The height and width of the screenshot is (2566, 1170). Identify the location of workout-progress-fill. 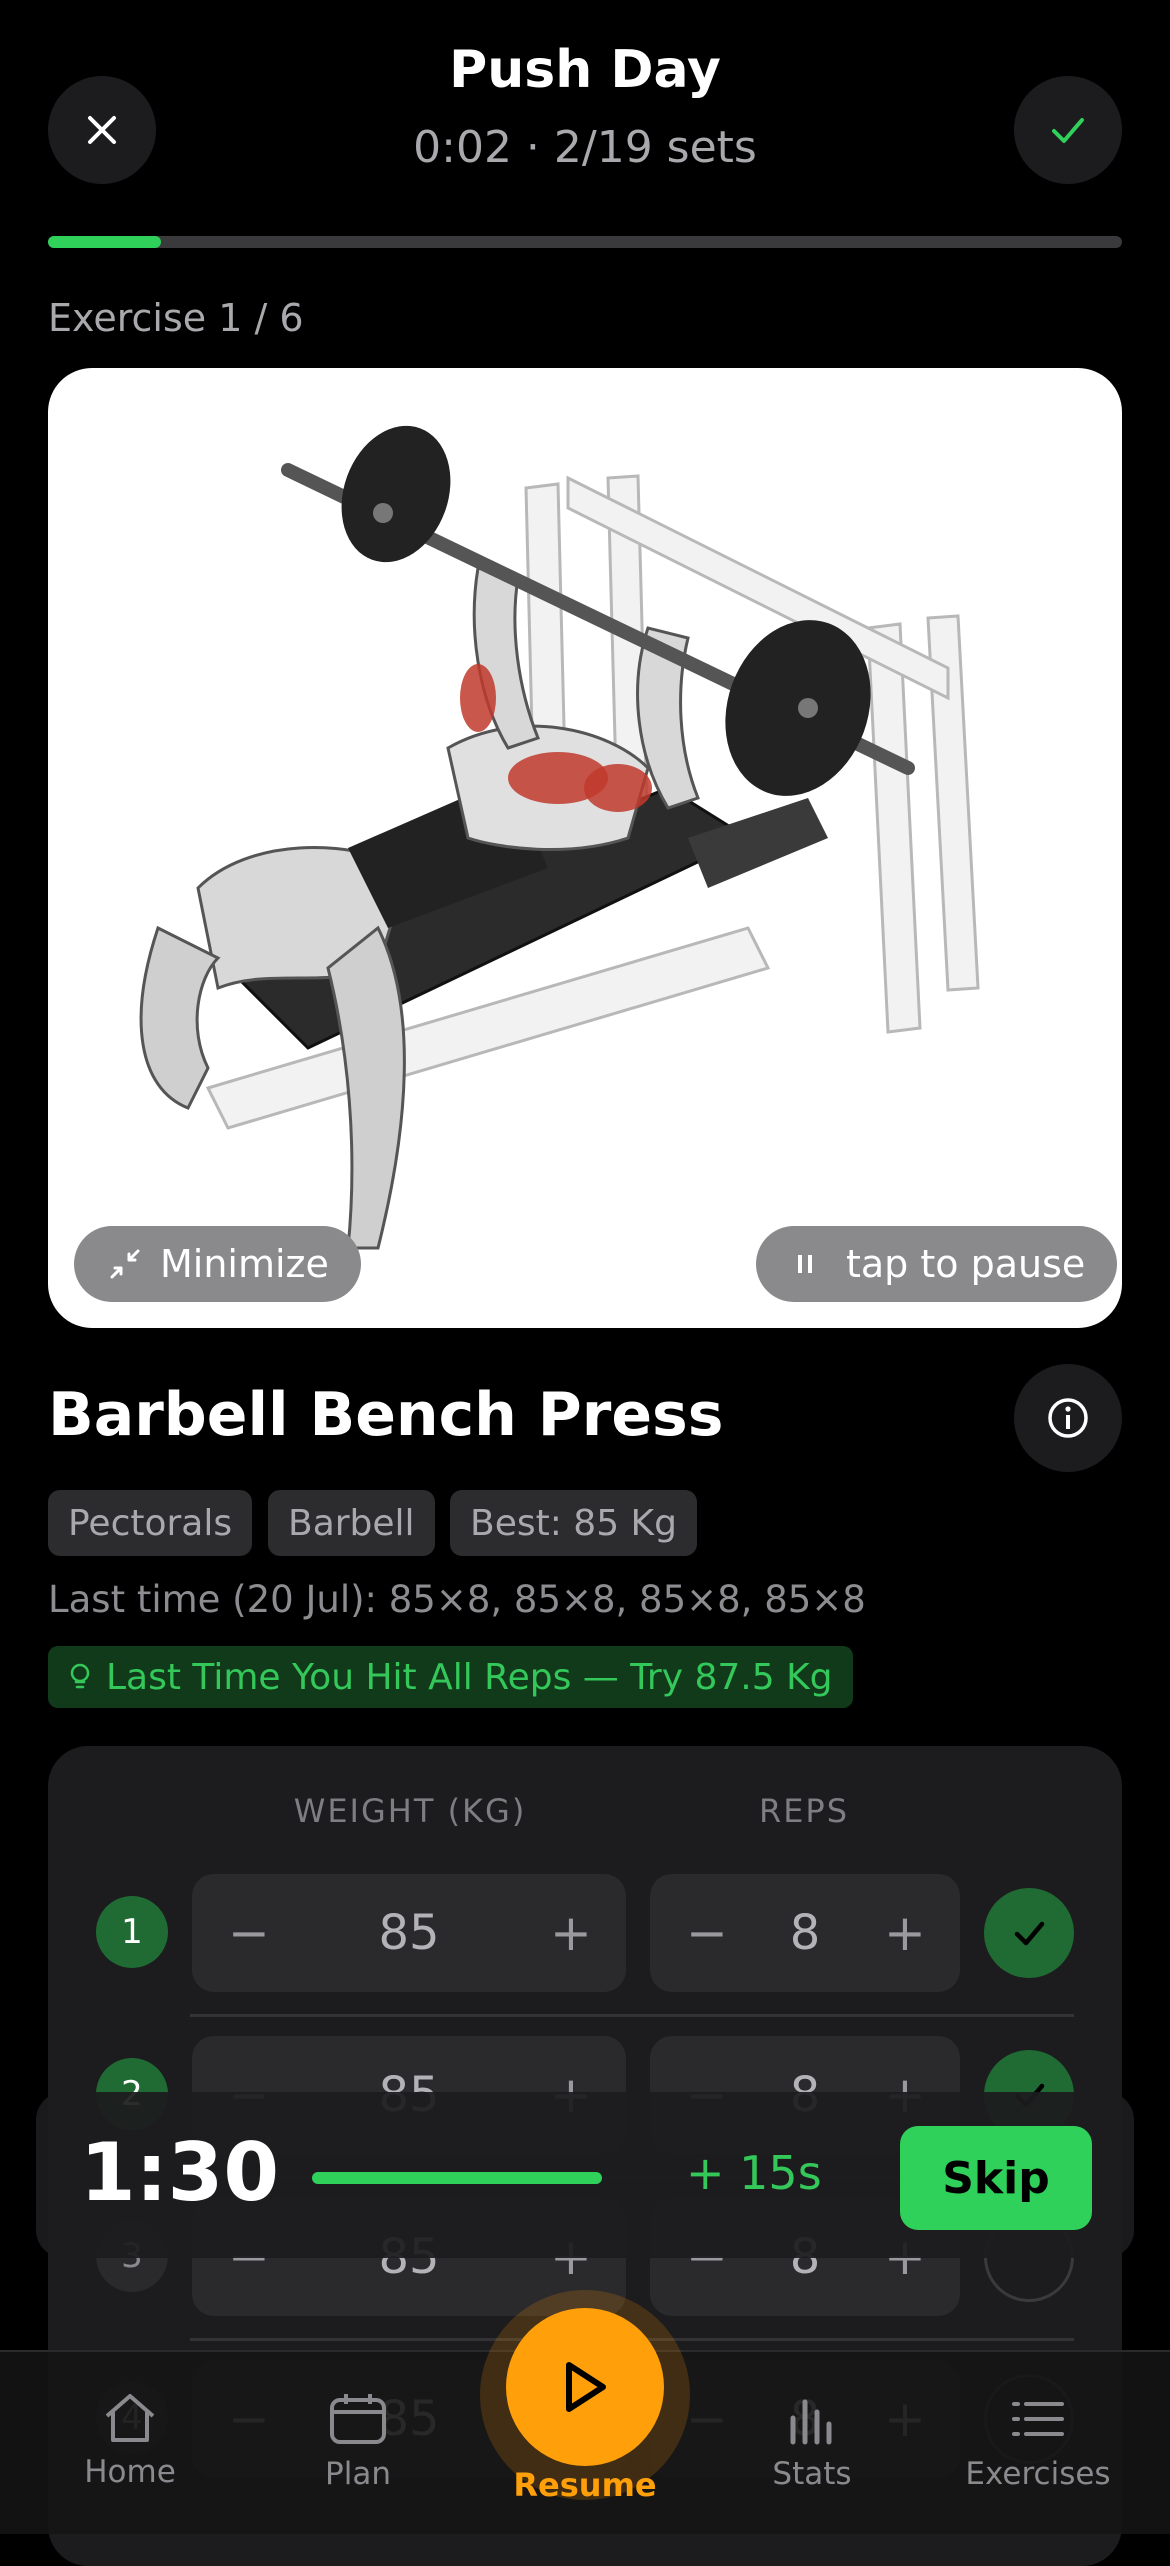
(104, 242).